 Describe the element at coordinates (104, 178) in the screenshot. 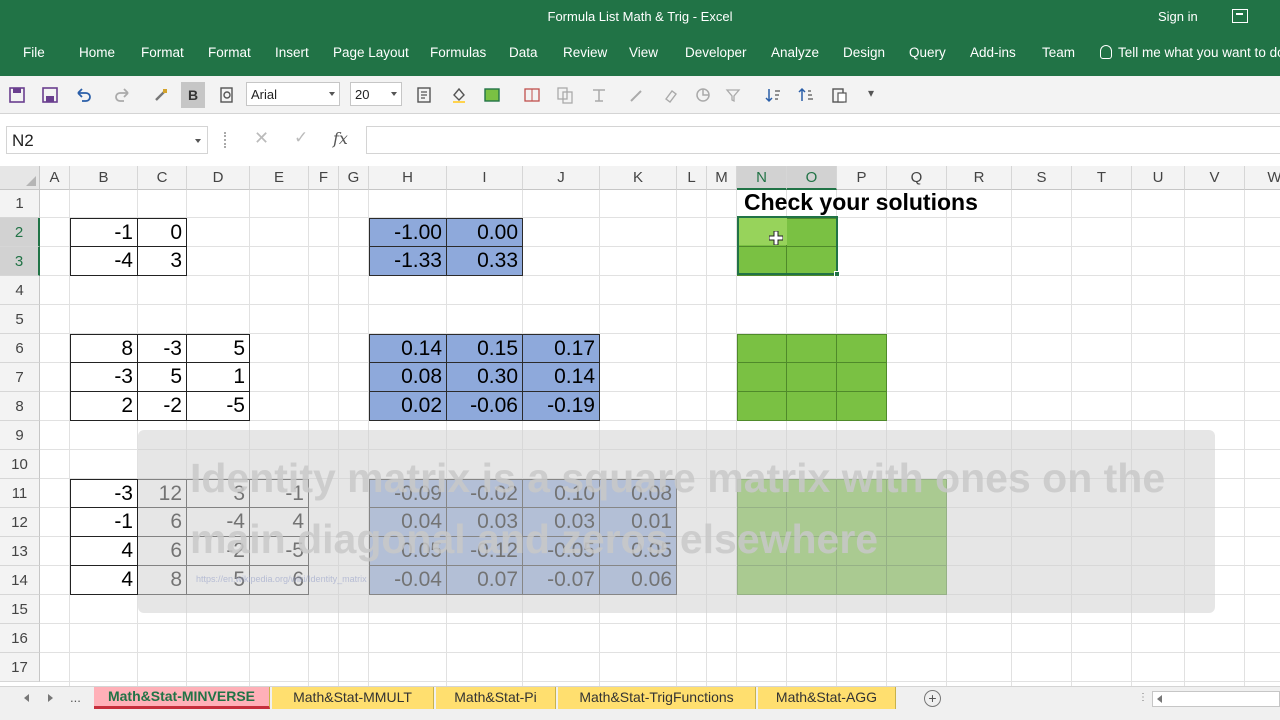

I see `column-header-b: B` at that location.